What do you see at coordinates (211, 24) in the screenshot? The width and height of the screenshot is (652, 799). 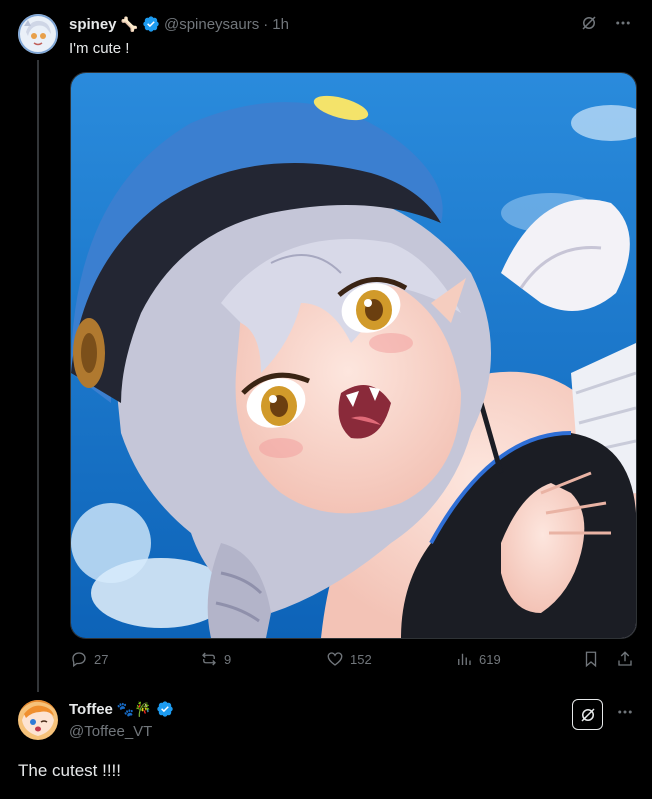 I see `author-handle: @spineysaurs` at bounding box center [211, 24].